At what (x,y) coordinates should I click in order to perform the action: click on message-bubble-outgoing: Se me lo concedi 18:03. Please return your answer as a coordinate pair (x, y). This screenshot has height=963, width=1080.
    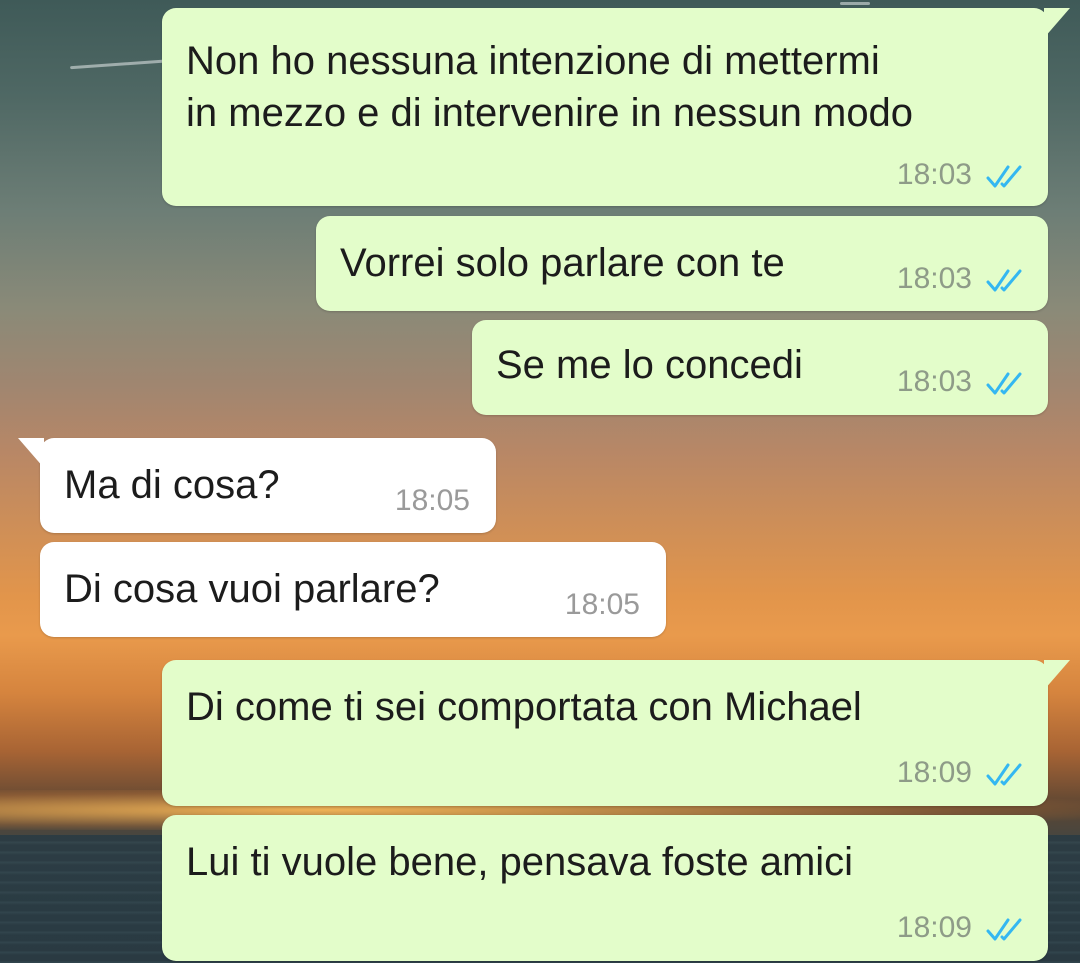
    Looking at the image, I should click on (760, 367).